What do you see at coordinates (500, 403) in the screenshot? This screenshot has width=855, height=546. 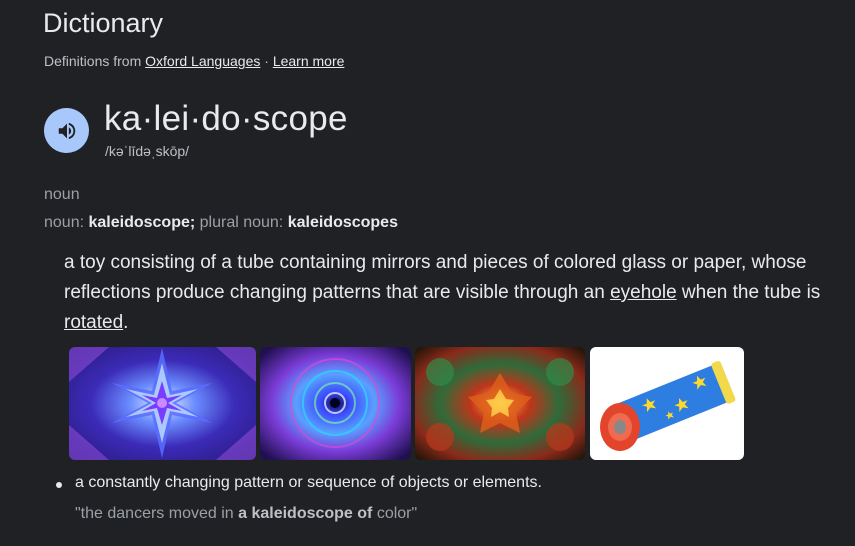 I see `kaleidoscope-colorful-image` at bounding box center [500, 403].